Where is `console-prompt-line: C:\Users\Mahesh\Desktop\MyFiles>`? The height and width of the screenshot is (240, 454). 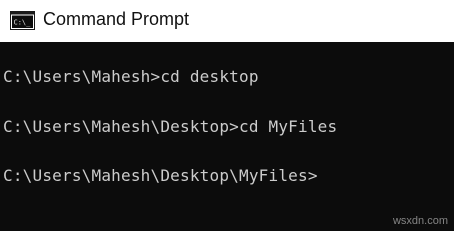
console-prompt-line: C:\Users\Mahesh\Desktop\MyFiles> is located at coordinates (160, 175).